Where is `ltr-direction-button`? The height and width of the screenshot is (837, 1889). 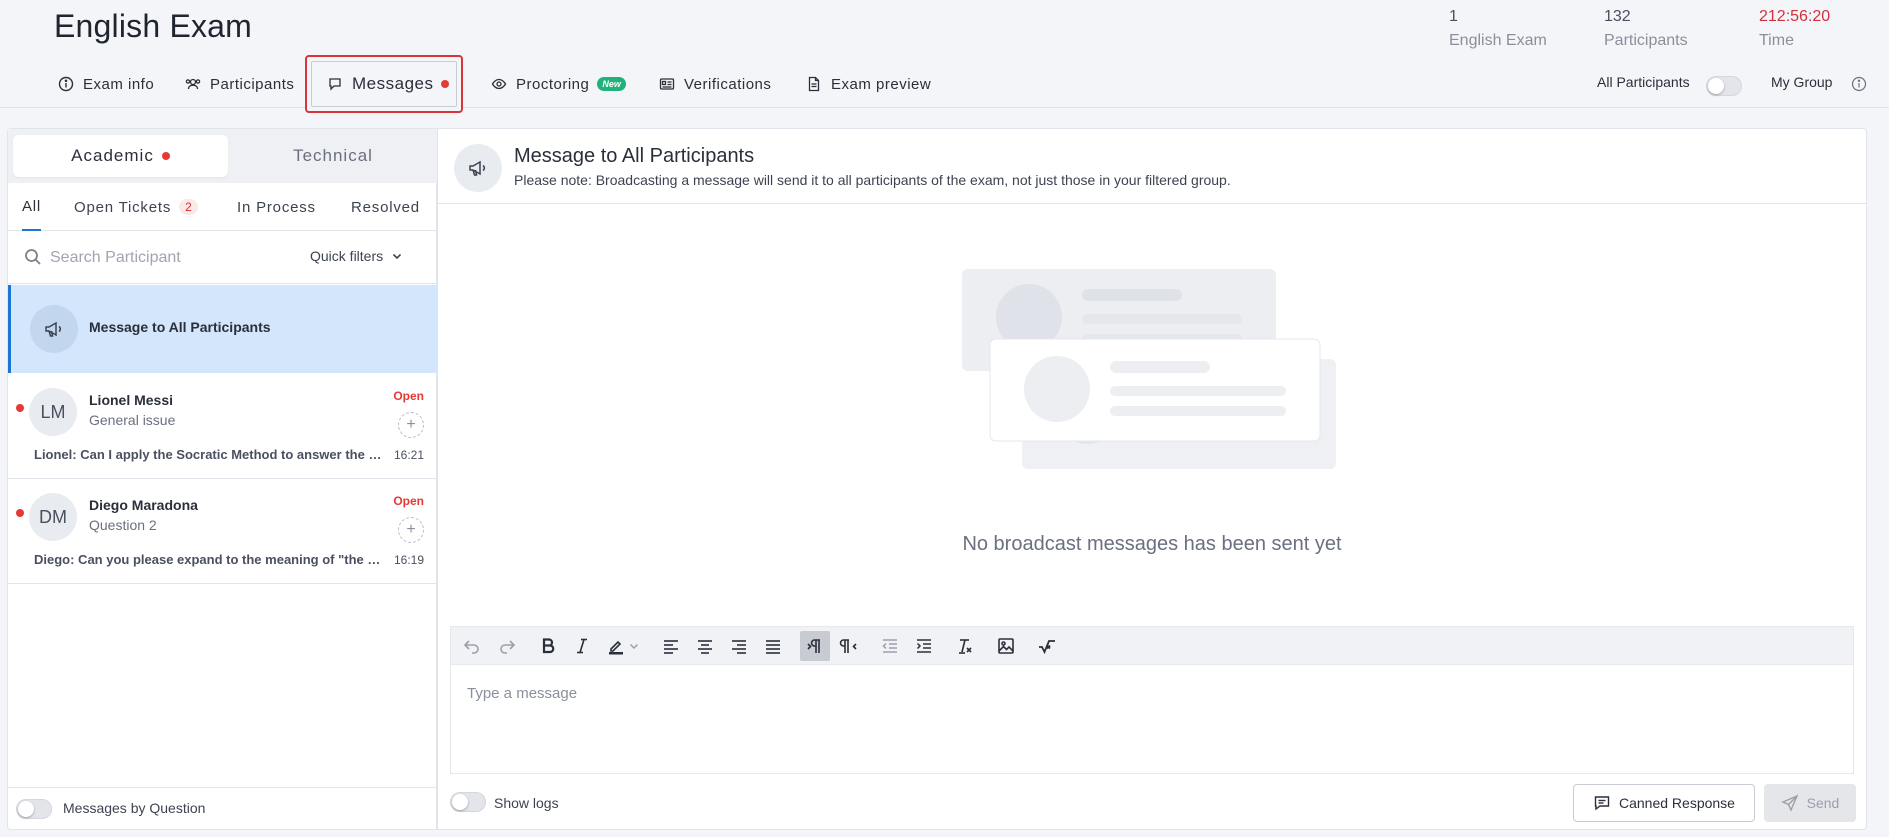
ltr-direction-button is located at coordinates (815, 646).